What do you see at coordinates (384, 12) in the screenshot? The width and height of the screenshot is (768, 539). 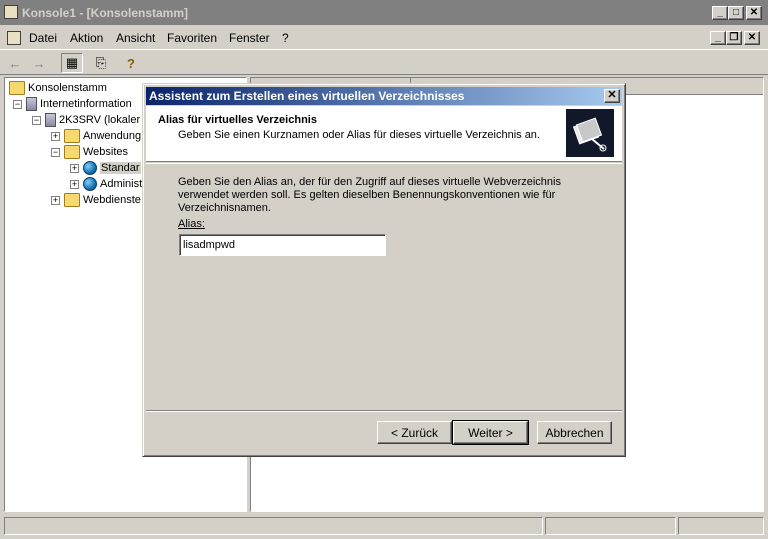 I see `main-title-bar: Konsole1 - [Konsolenstamm] _ □ ✕` at bounding box center [384, 12].